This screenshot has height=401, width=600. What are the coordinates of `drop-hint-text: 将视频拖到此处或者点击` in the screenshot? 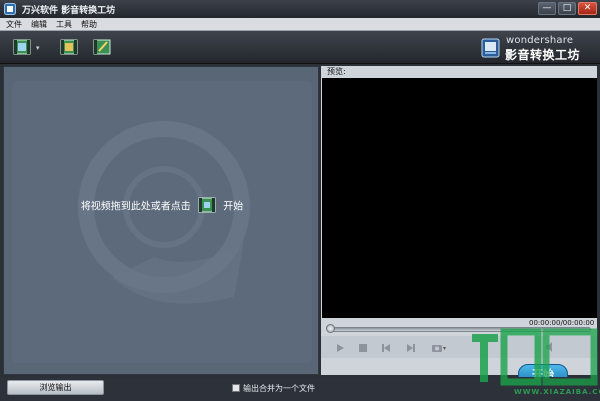 It's located at (135, 207).